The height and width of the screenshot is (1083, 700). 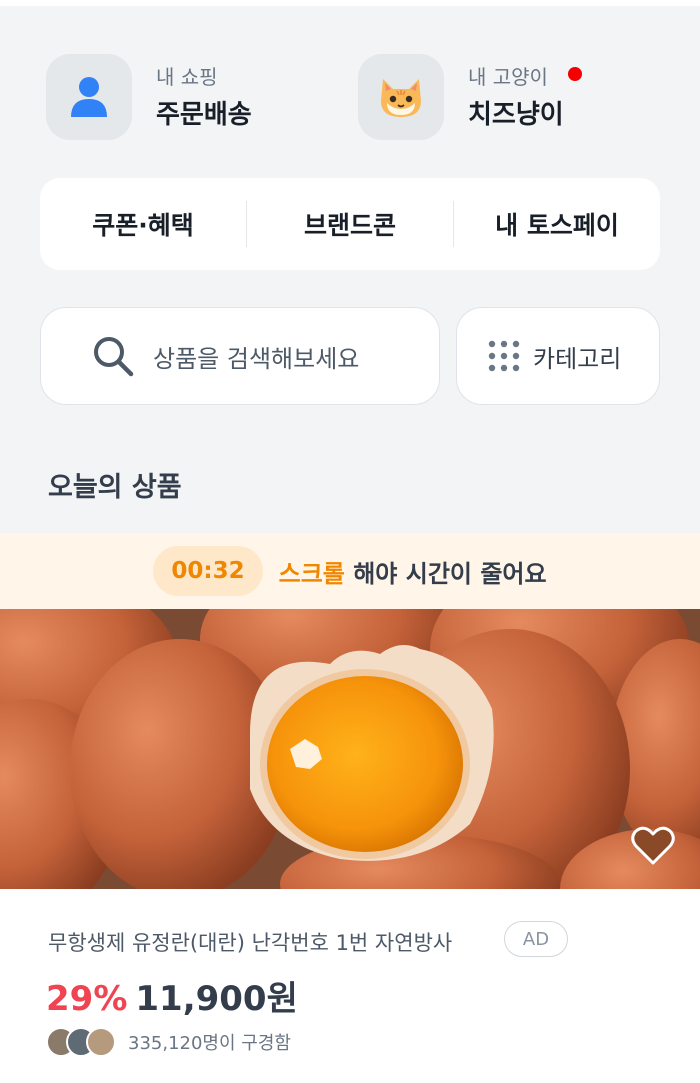 I want to click on top-divider, so click(x=350, y=3).